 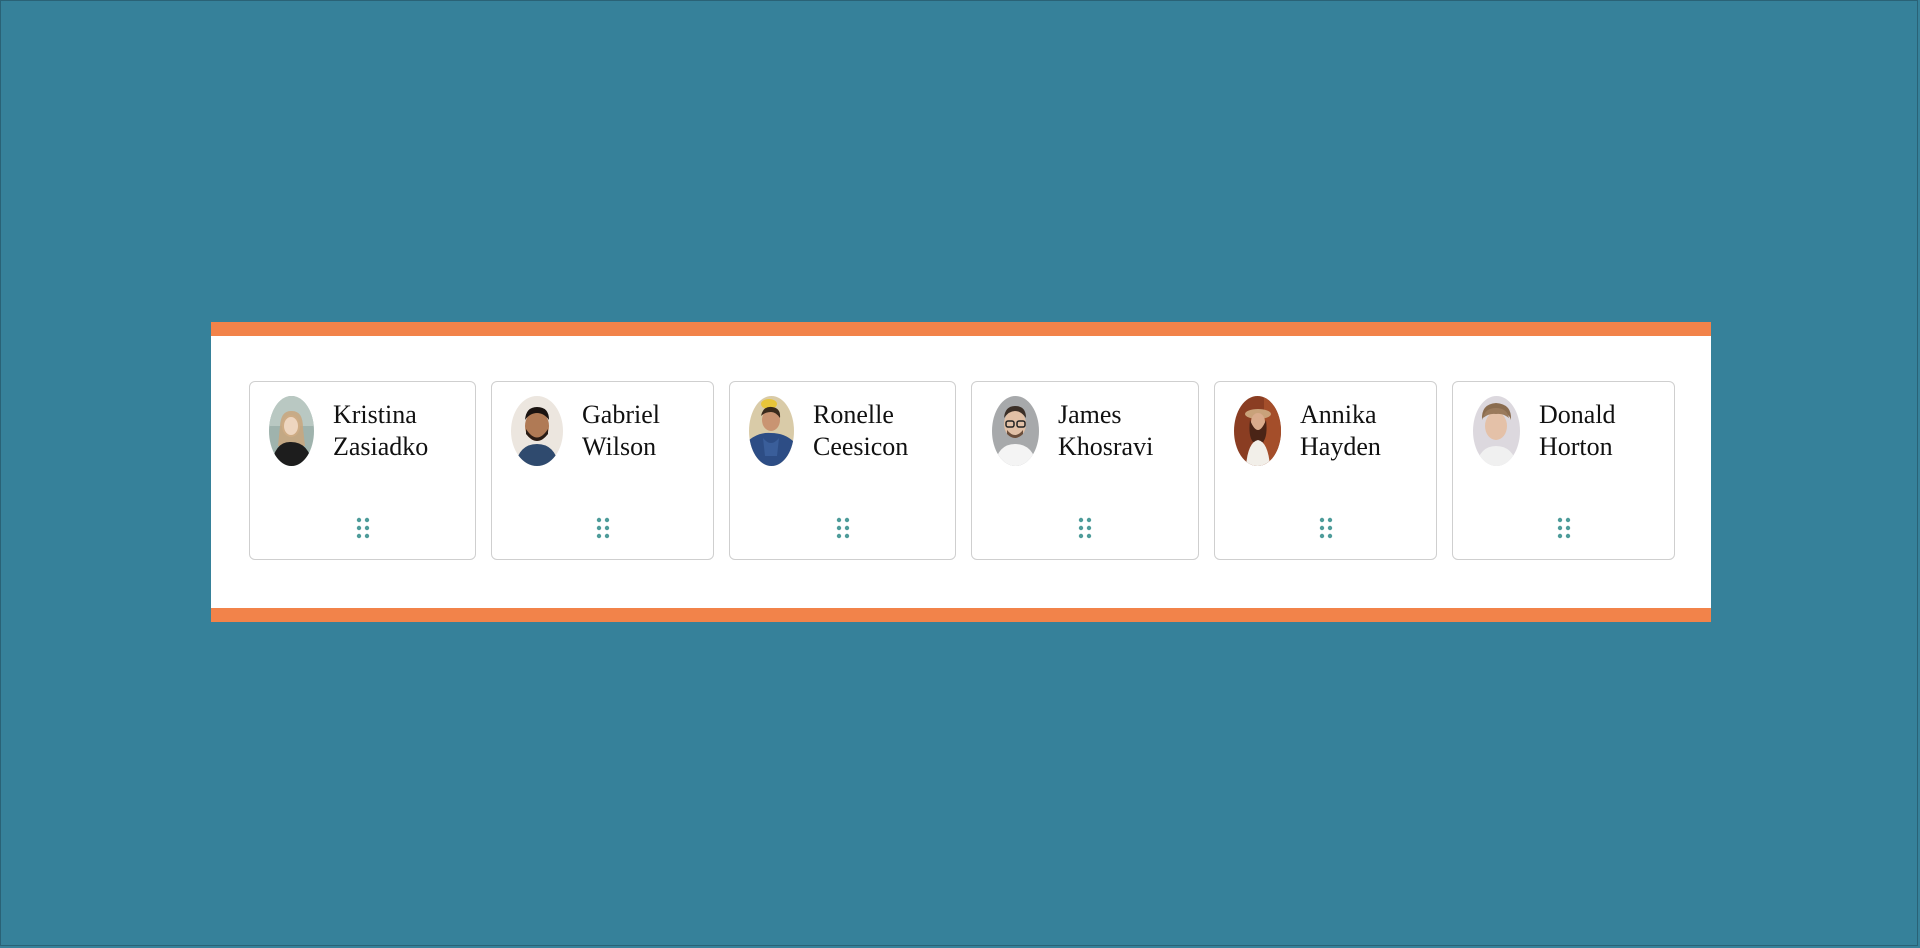 I want to click on person-card-ronelle-ceesicon: Ronelle Ceesicon, so click(x=842, y=470).